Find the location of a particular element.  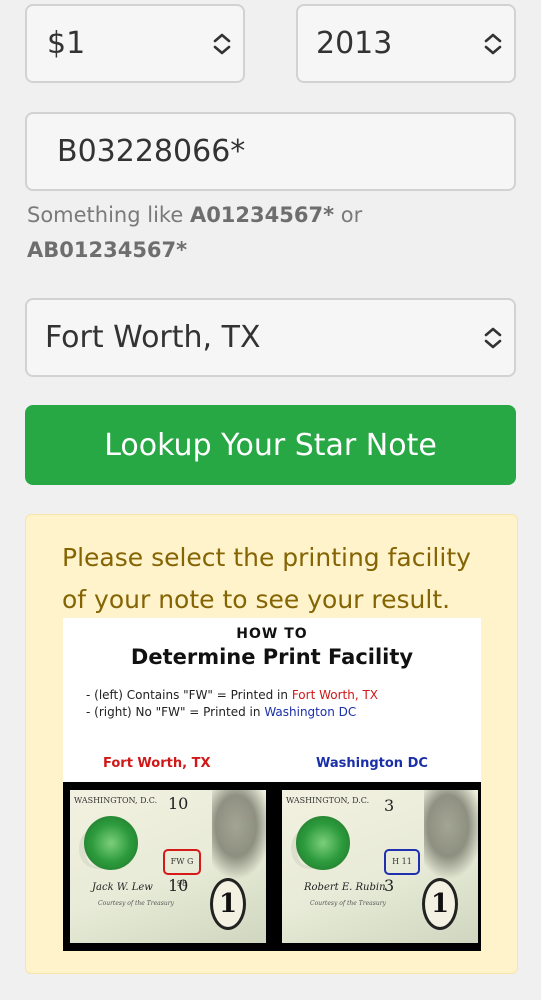

bill-plate-number-lower: 10 is located at coordinates (178, 885).